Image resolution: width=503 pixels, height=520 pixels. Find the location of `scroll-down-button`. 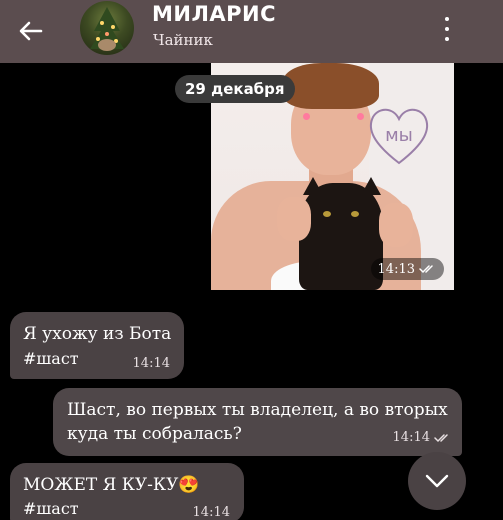

scroll-down-button is located at coordinates (437, 481).